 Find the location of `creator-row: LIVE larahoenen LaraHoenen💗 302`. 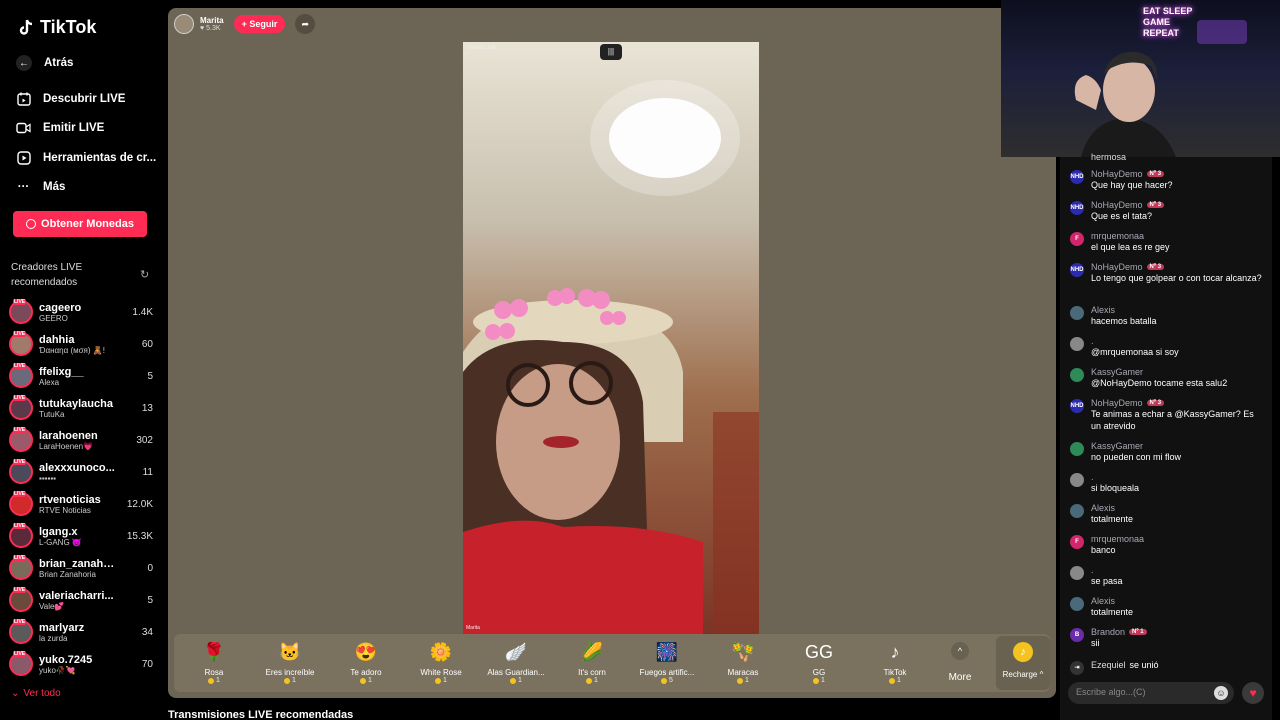

creator-row: LIVE larahoenen LaraHoenen💗 302 is located at coordinates (81, 440).